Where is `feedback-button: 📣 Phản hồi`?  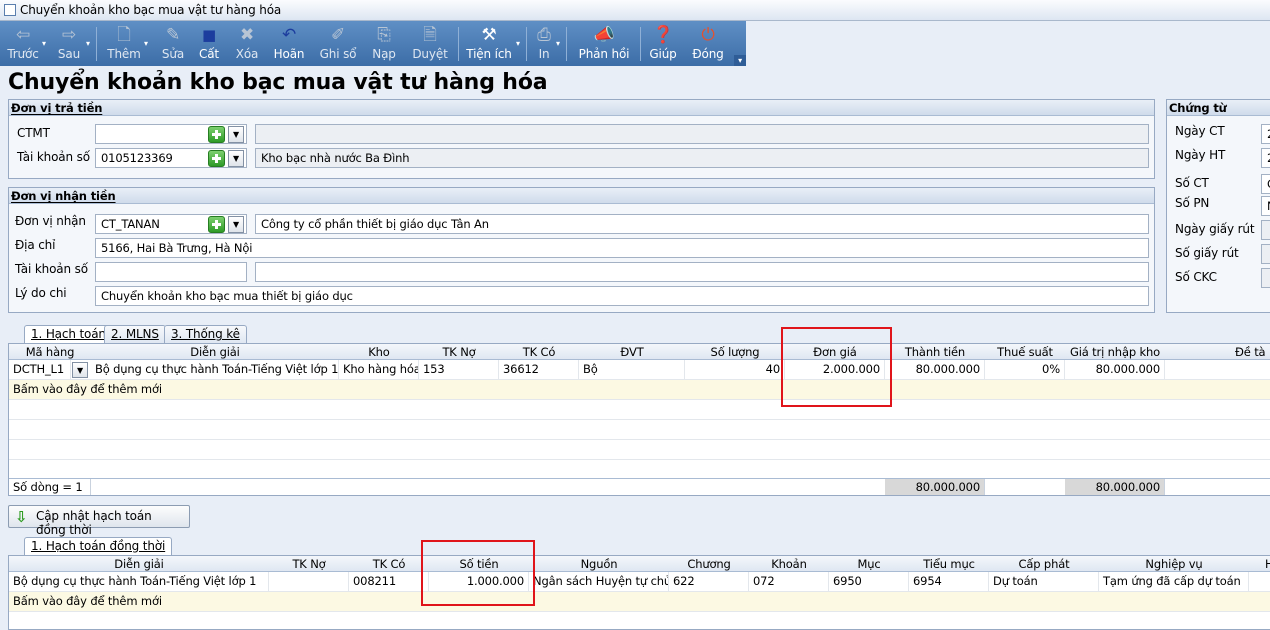
feedback-button: 📣 Phản hồi is located at coordinates (604, 43).